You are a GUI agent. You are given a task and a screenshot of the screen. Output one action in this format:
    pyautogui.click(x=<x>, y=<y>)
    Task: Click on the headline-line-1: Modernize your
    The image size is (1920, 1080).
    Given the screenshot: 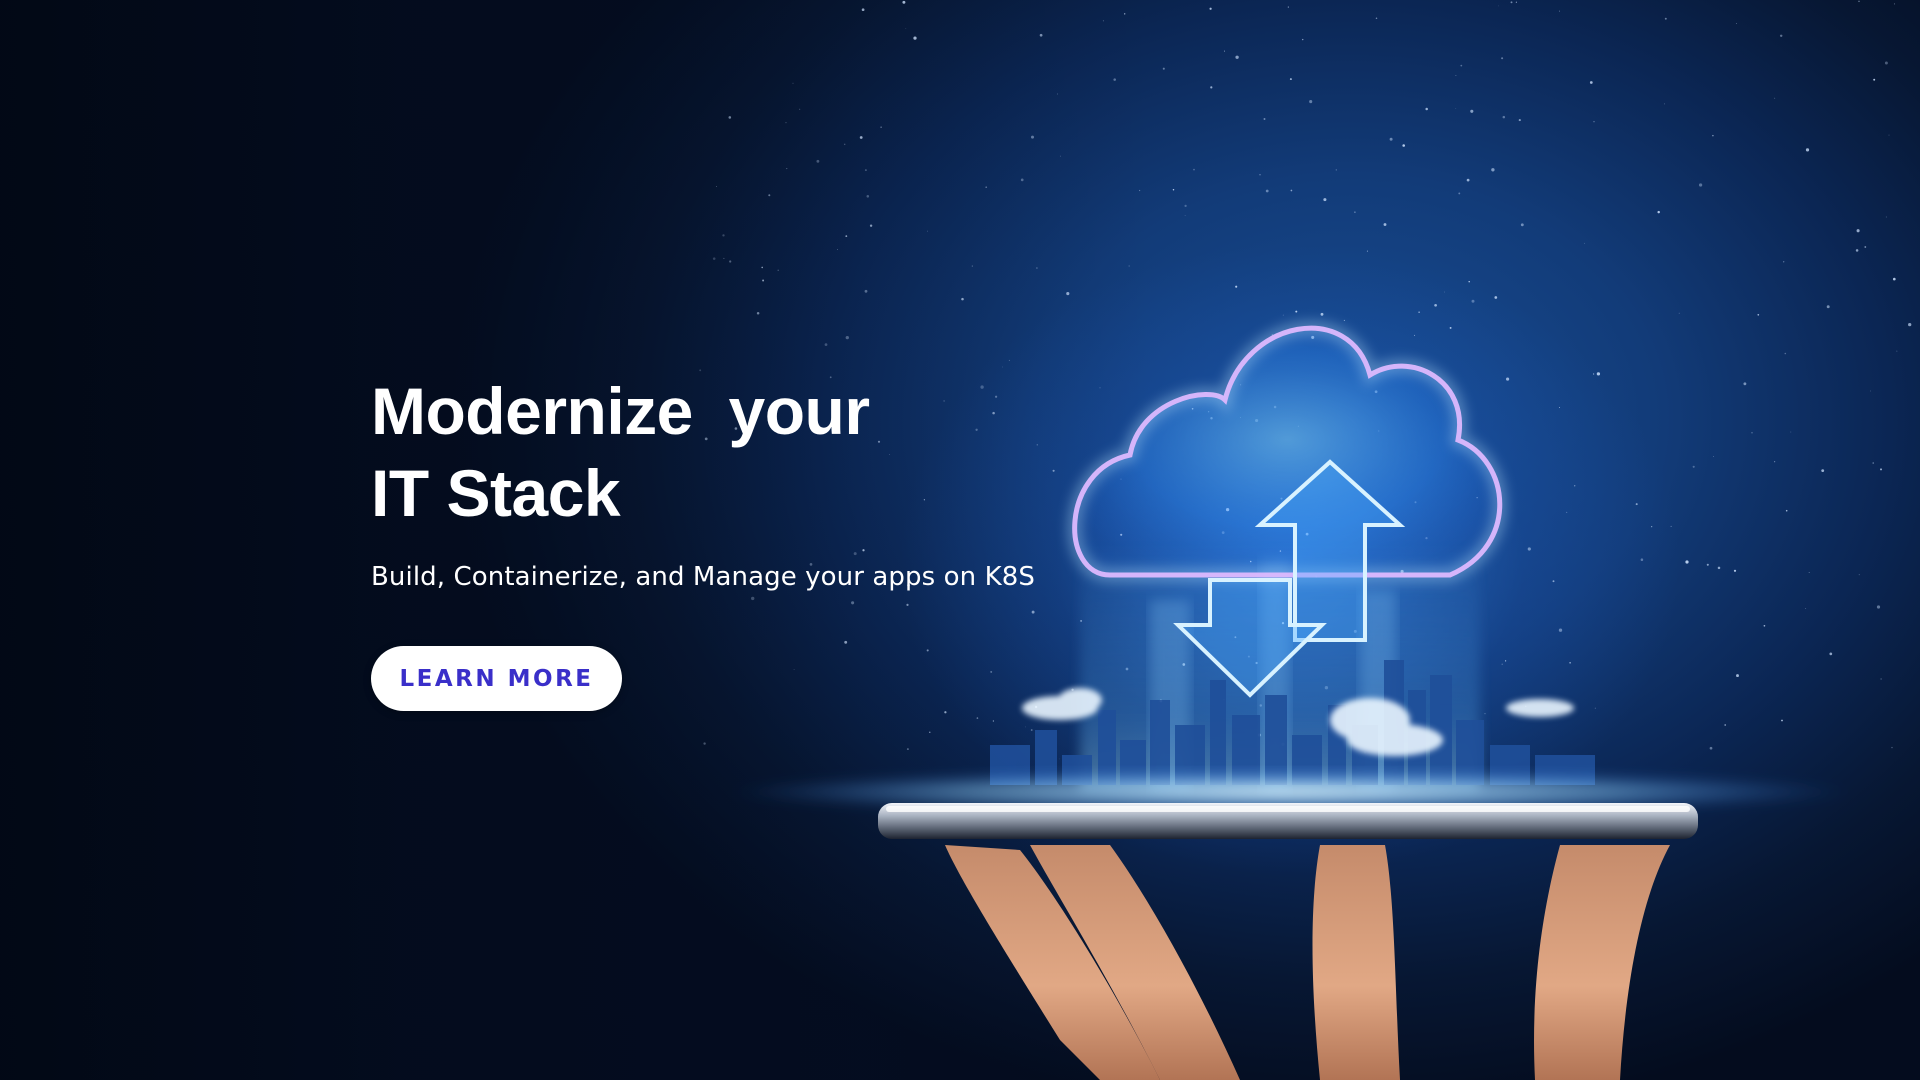 What is the action you would take?
    pyautogui.click(x=620, y=411)
    